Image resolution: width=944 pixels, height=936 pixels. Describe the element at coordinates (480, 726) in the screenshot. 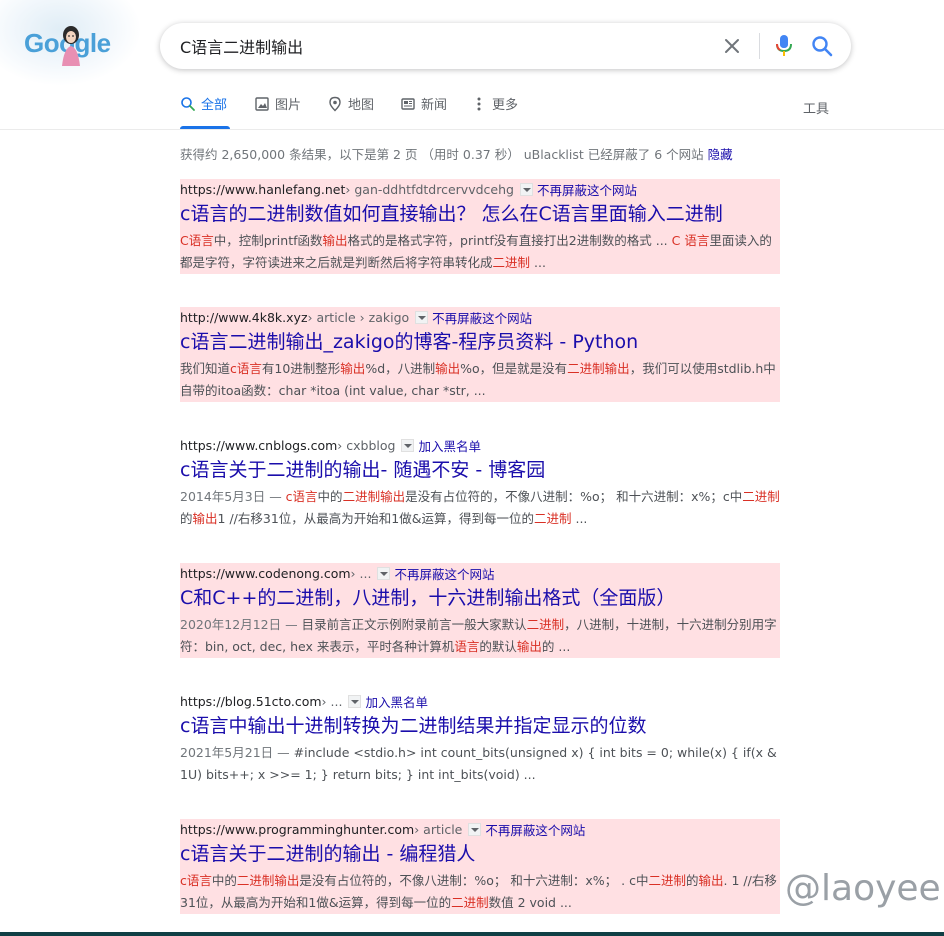

I see `result-title-link: c语言中输出十进制转换为二进制结果并指定显示的位数` at that location.